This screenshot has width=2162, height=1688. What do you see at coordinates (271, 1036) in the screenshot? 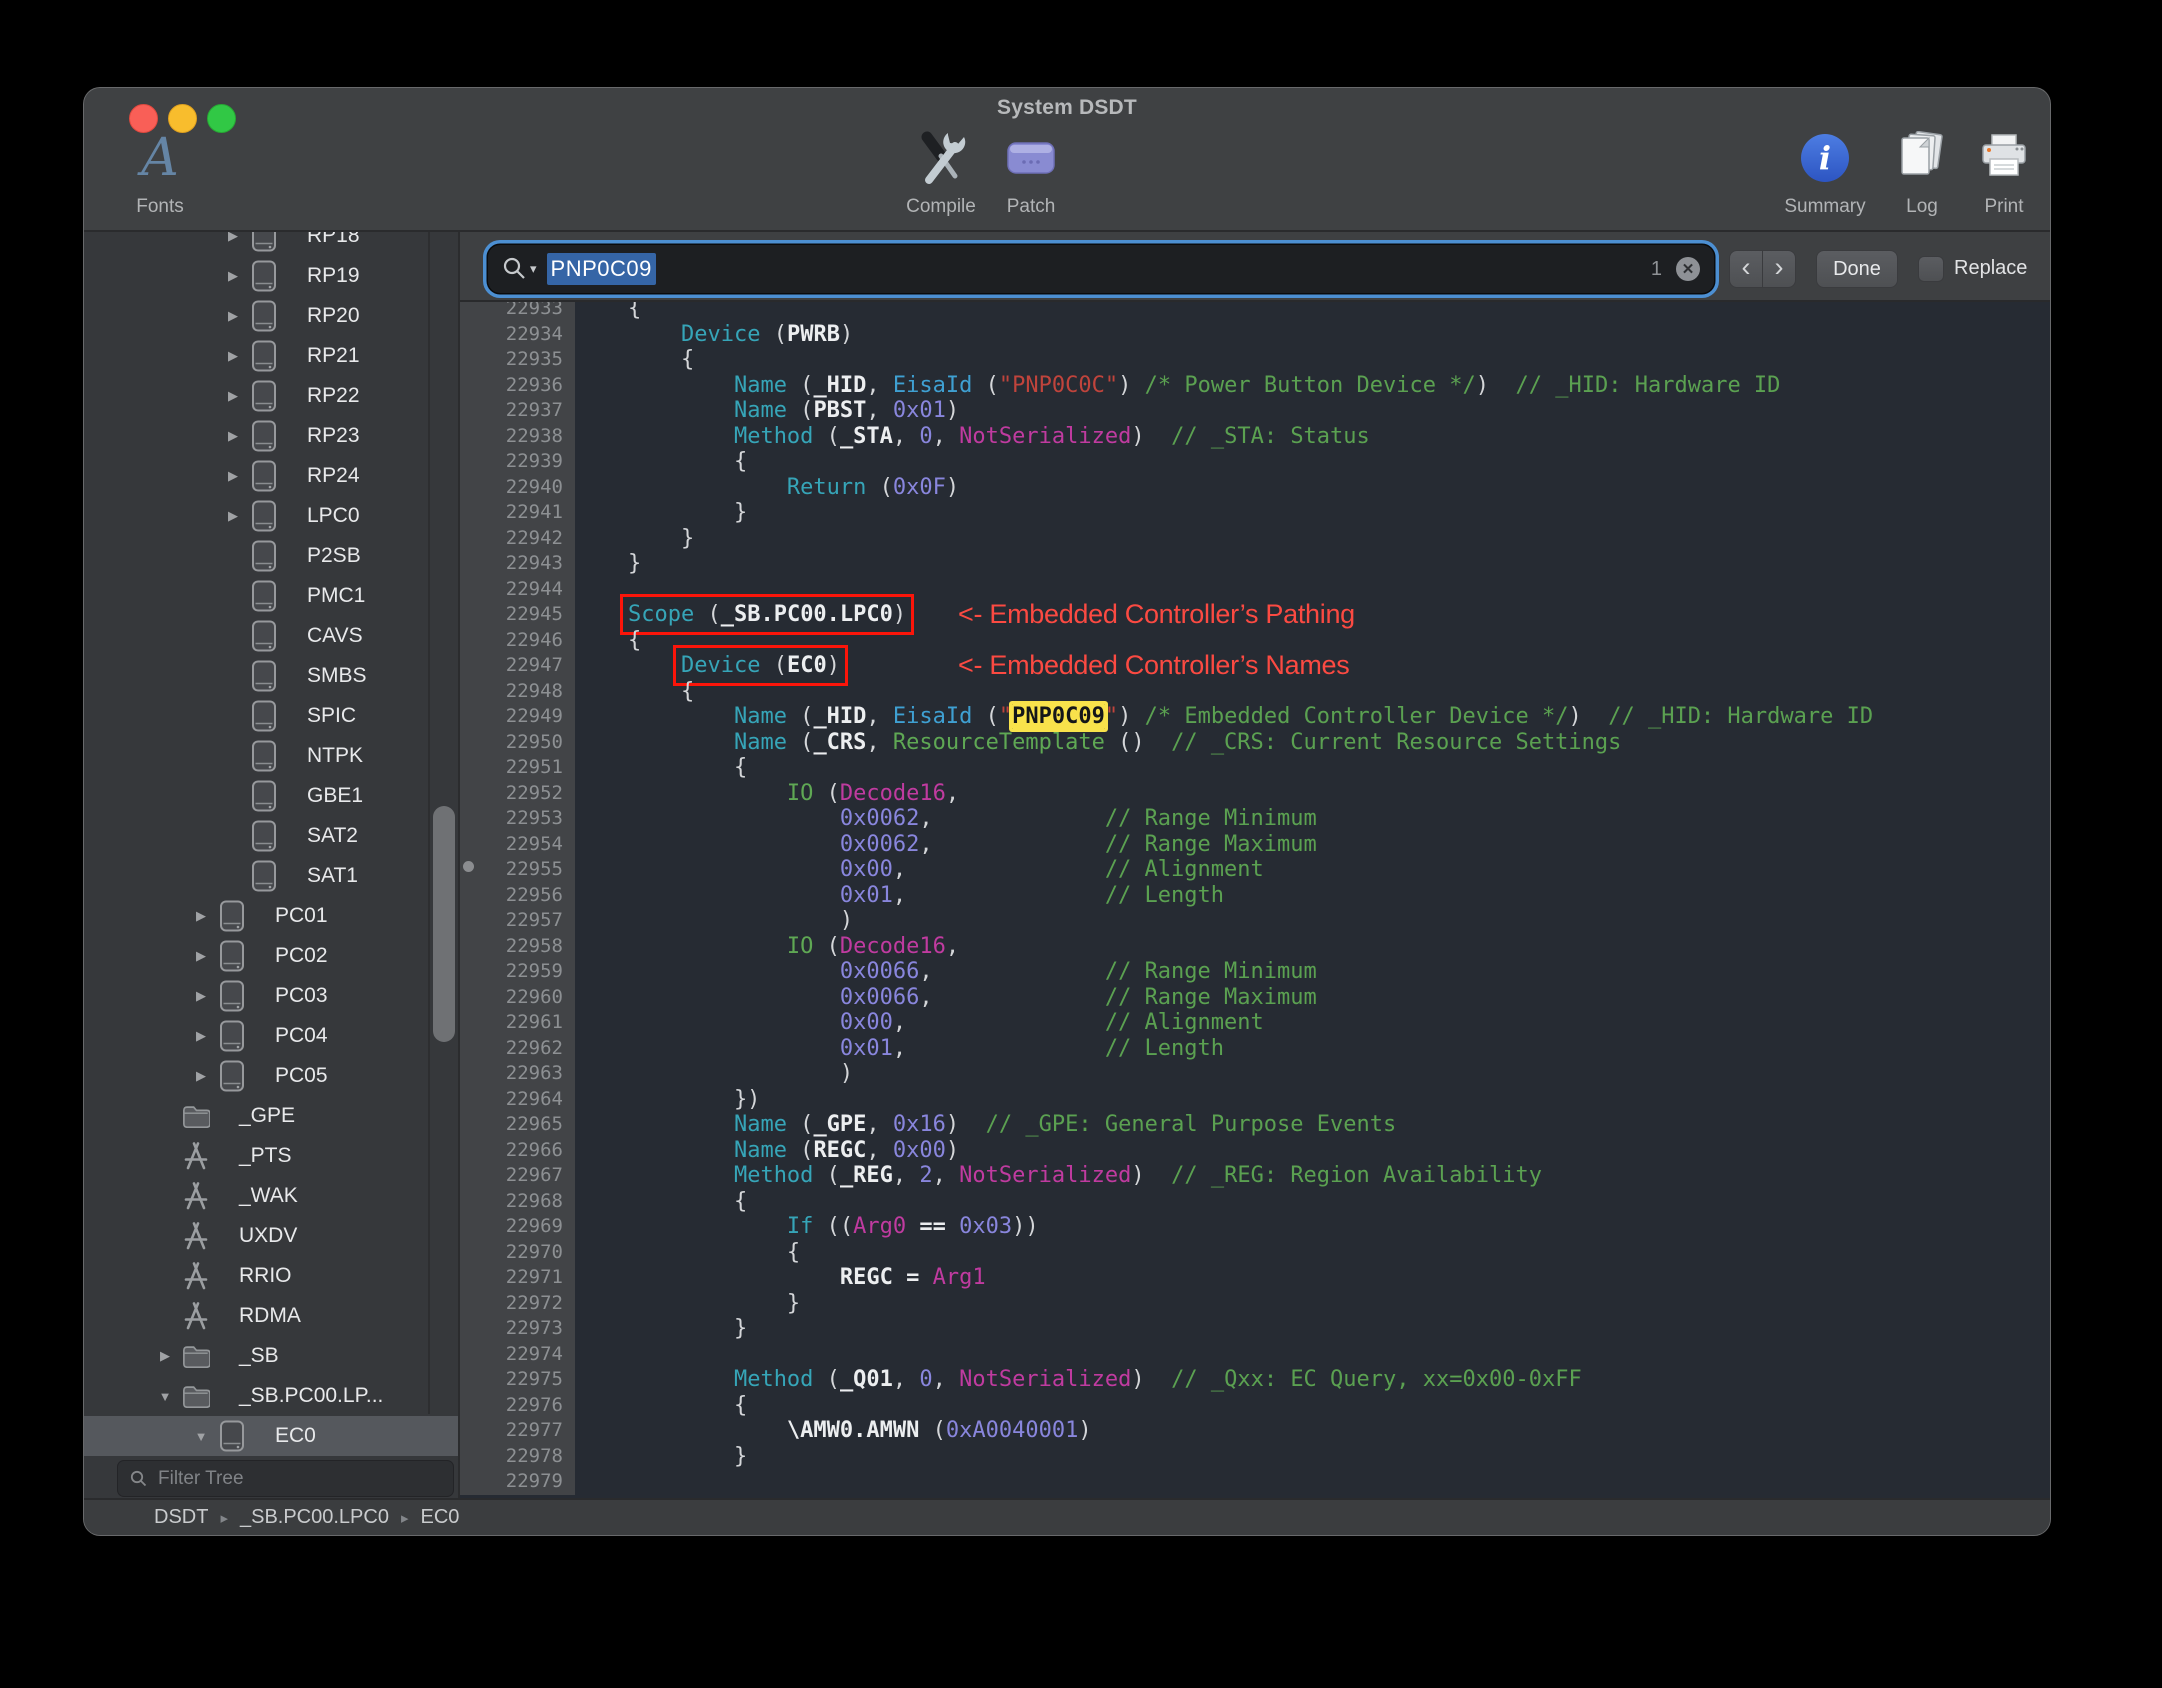
I see `sidebar-item-pc04: ▶ PC04` at bounding box center [271, 1036].